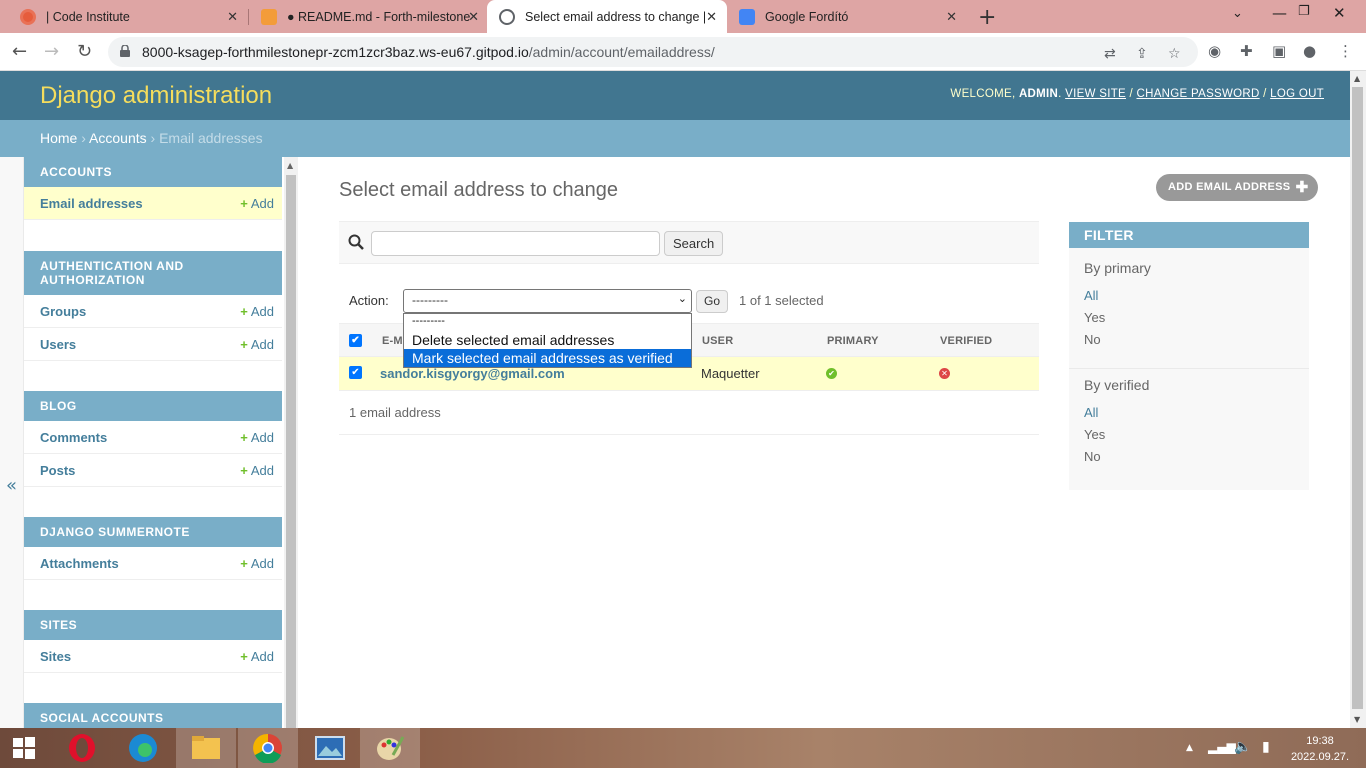 The width and height of the screenshot is (1366, 768). What do you see at coordinates (717, 341) in the screenshot?
I see `column-user: USER` at bounding box center [717, 341].